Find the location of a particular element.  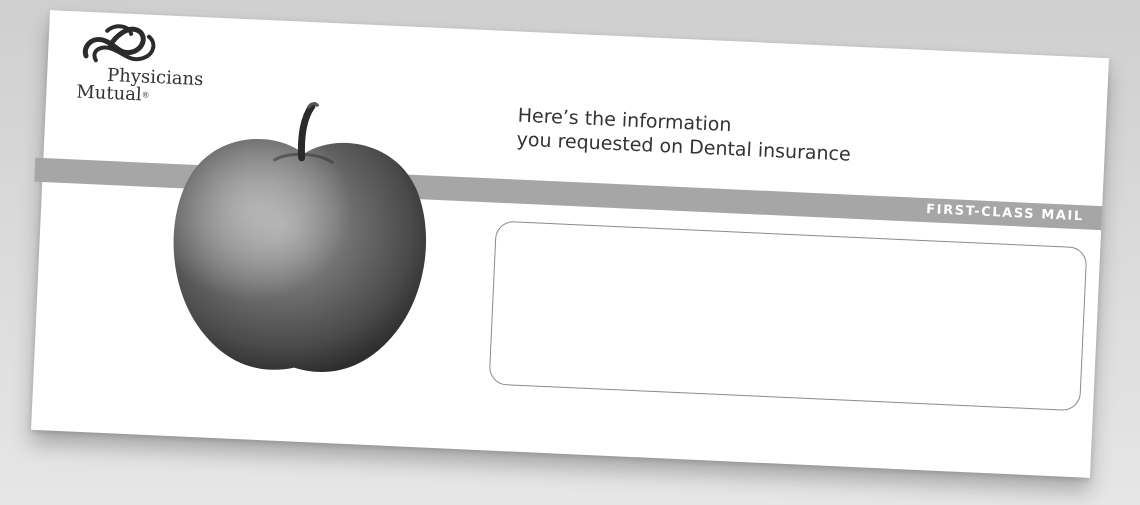

swirl-logo-icon is located at coordinates (119, 43).